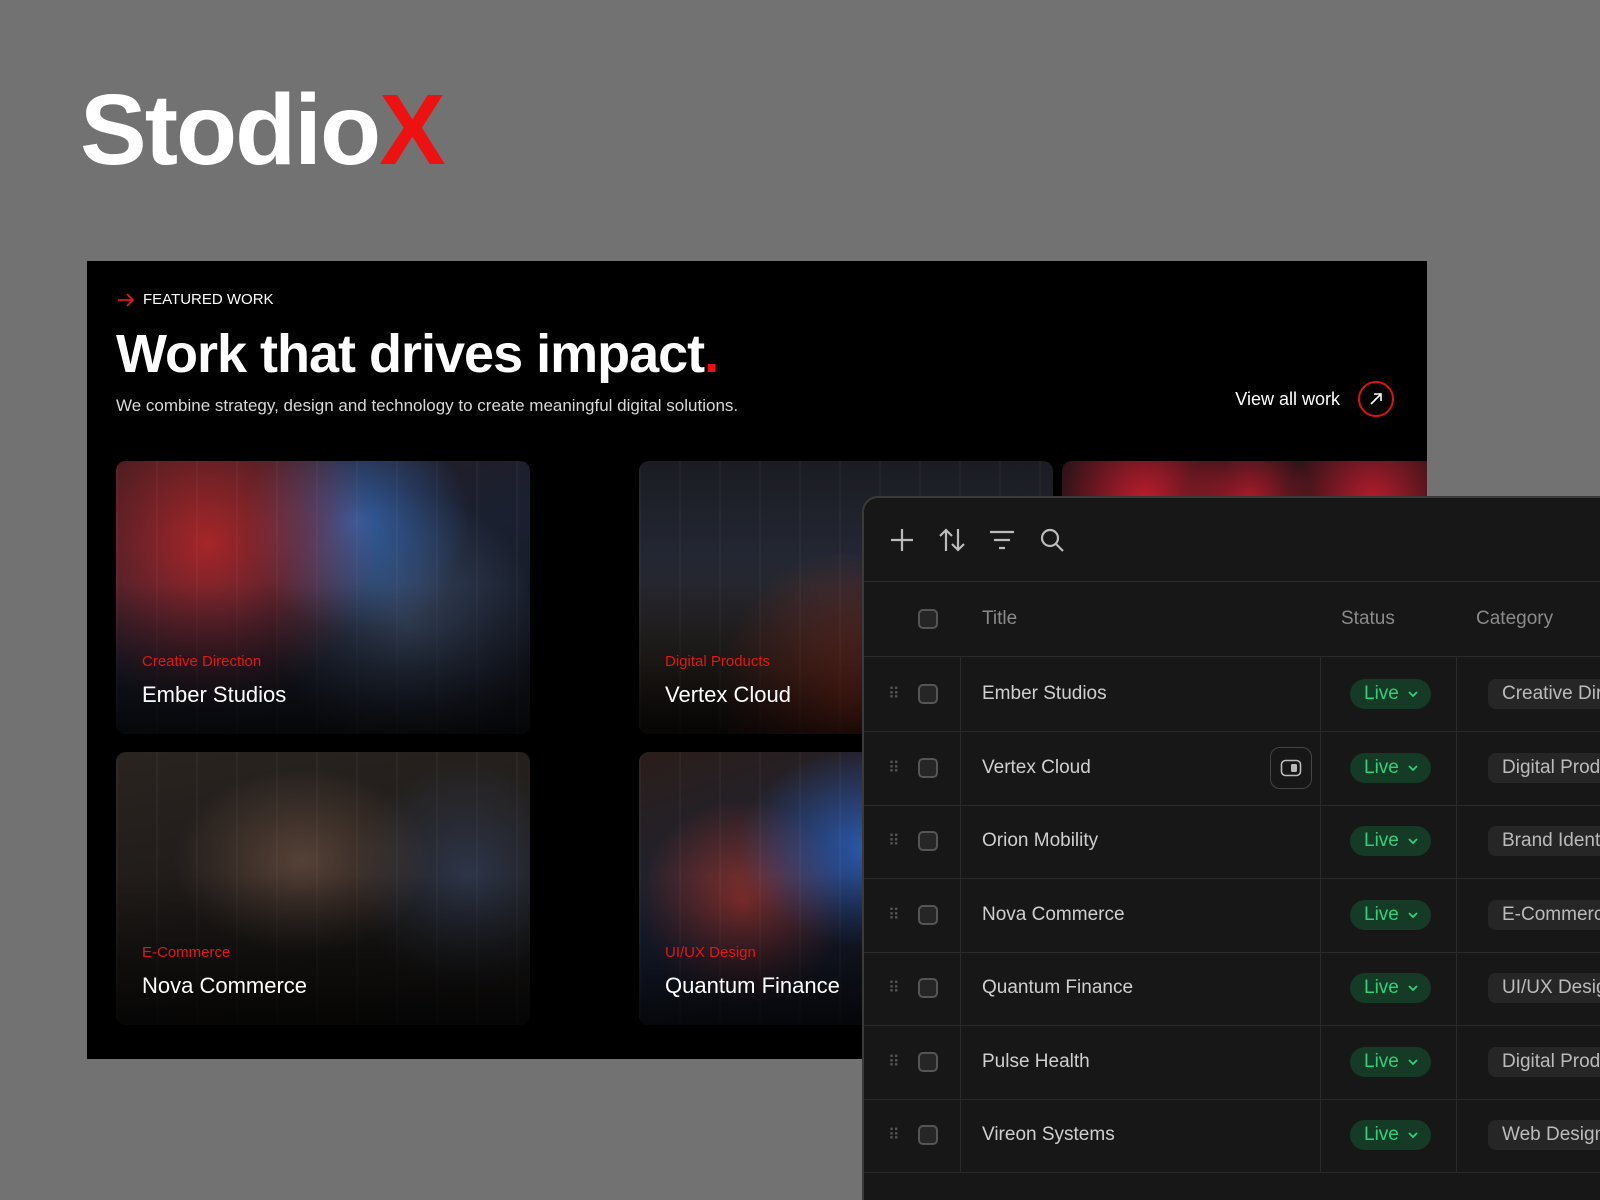 This screenshot has width=1600, height=1200. Describe the element at coordinates (1036, 1062) in the screenshot. I see `row-title: Pulse Health` at that location.